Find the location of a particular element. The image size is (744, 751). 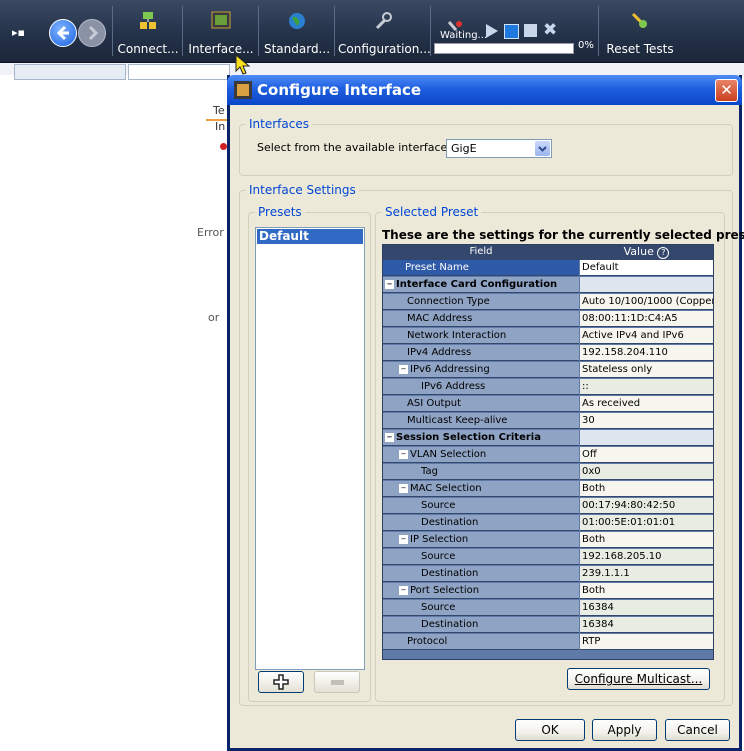

field-label: ASI Output is located at coordinates (434, 403).